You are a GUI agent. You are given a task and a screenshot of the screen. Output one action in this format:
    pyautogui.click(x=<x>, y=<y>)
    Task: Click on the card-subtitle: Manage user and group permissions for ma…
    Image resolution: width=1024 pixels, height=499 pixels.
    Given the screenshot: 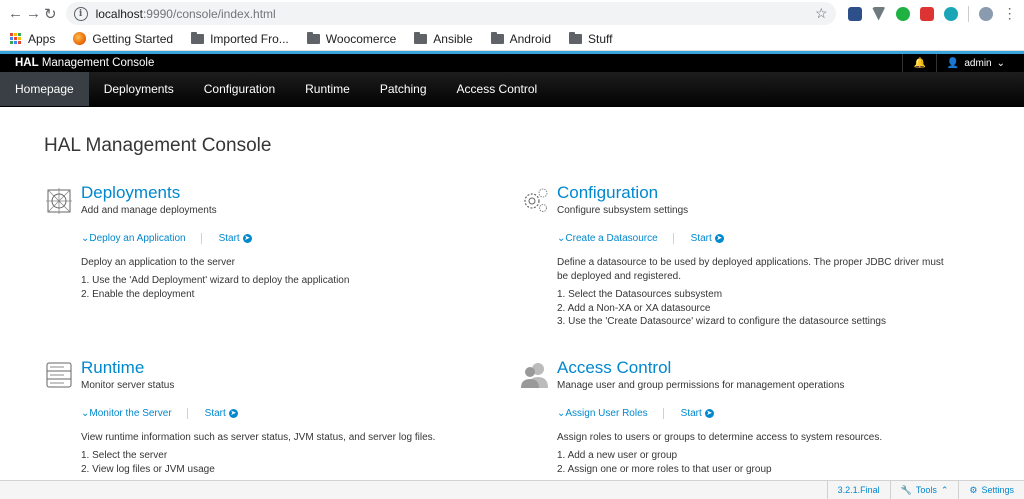 What is the action you would take?
    pyautogui.click(x=701, y=385)
    